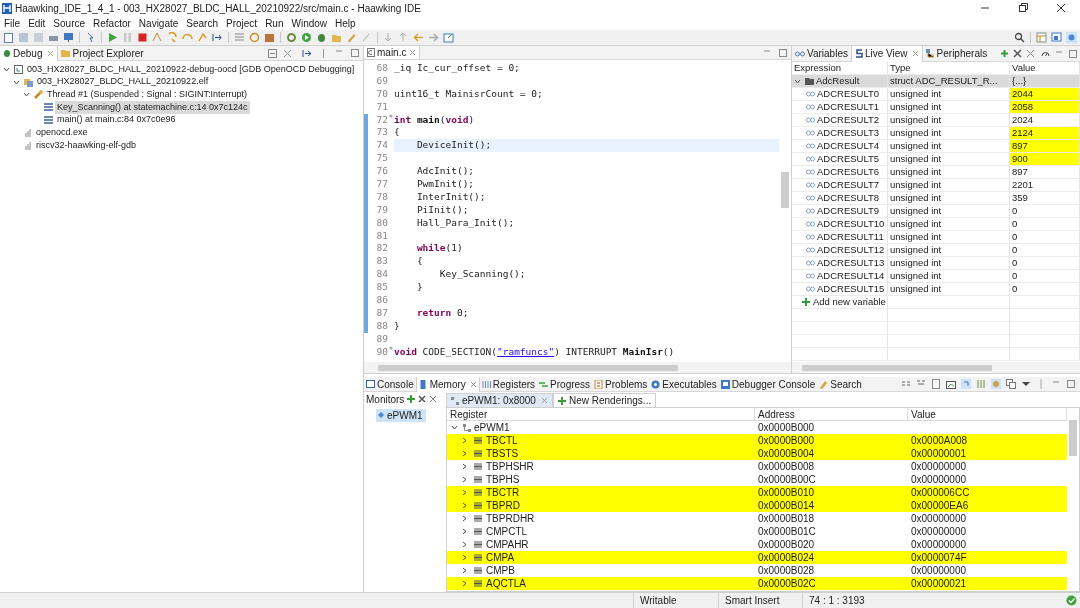 Image resolution: width=1080 pixels, height=608 pixels. I want to click on register-row: CMPA 0x0000B024 0x0000074F, so click(757, 557).